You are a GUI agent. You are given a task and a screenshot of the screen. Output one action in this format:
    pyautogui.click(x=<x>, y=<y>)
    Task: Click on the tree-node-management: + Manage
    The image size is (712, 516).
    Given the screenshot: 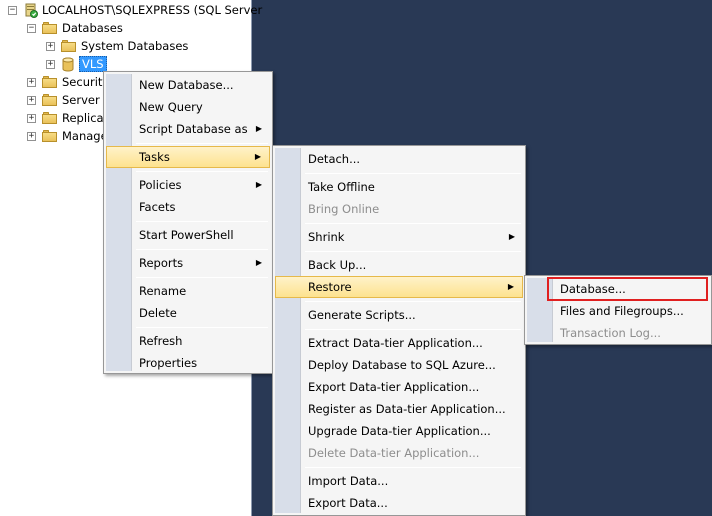 What is the action you would take?
    pyautogui.click(x=67, y=136)
    